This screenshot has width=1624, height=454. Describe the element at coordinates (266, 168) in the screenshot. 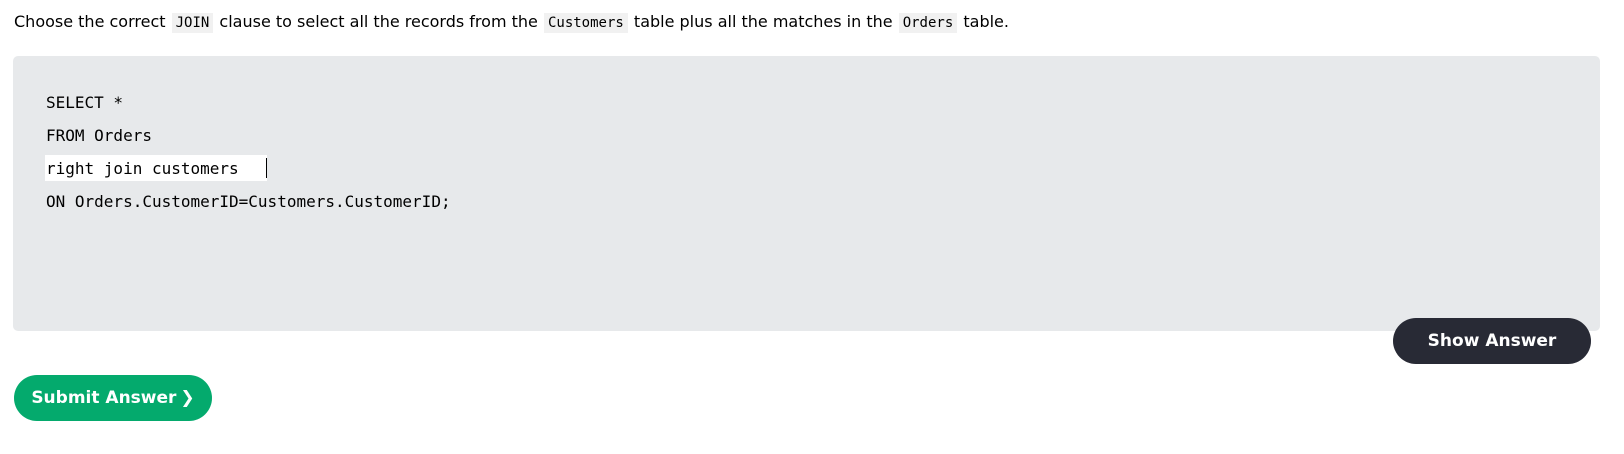

I see `text-caret` at that location.